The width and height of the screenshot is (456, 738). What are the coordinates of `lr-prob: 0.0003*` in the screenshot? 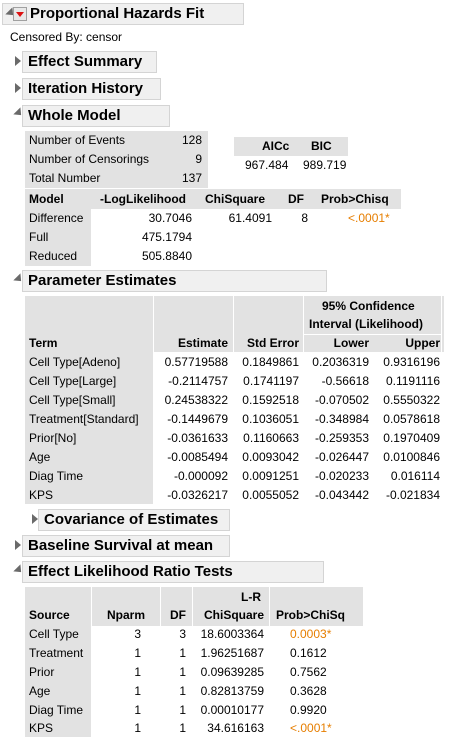 It's located at (311, 634).